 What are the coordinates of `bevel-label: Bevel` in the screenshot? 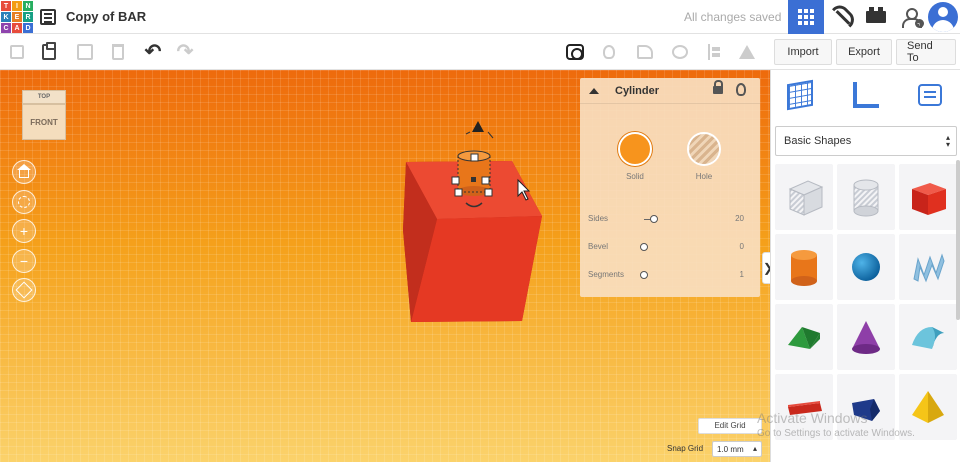 It's located at (598, 246).